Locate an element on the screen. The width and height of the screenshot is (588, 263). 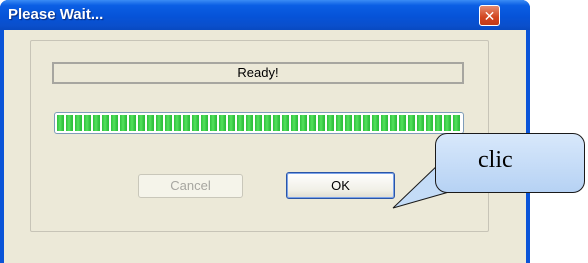
callout-text: clic is located at coordinates (495, 160).